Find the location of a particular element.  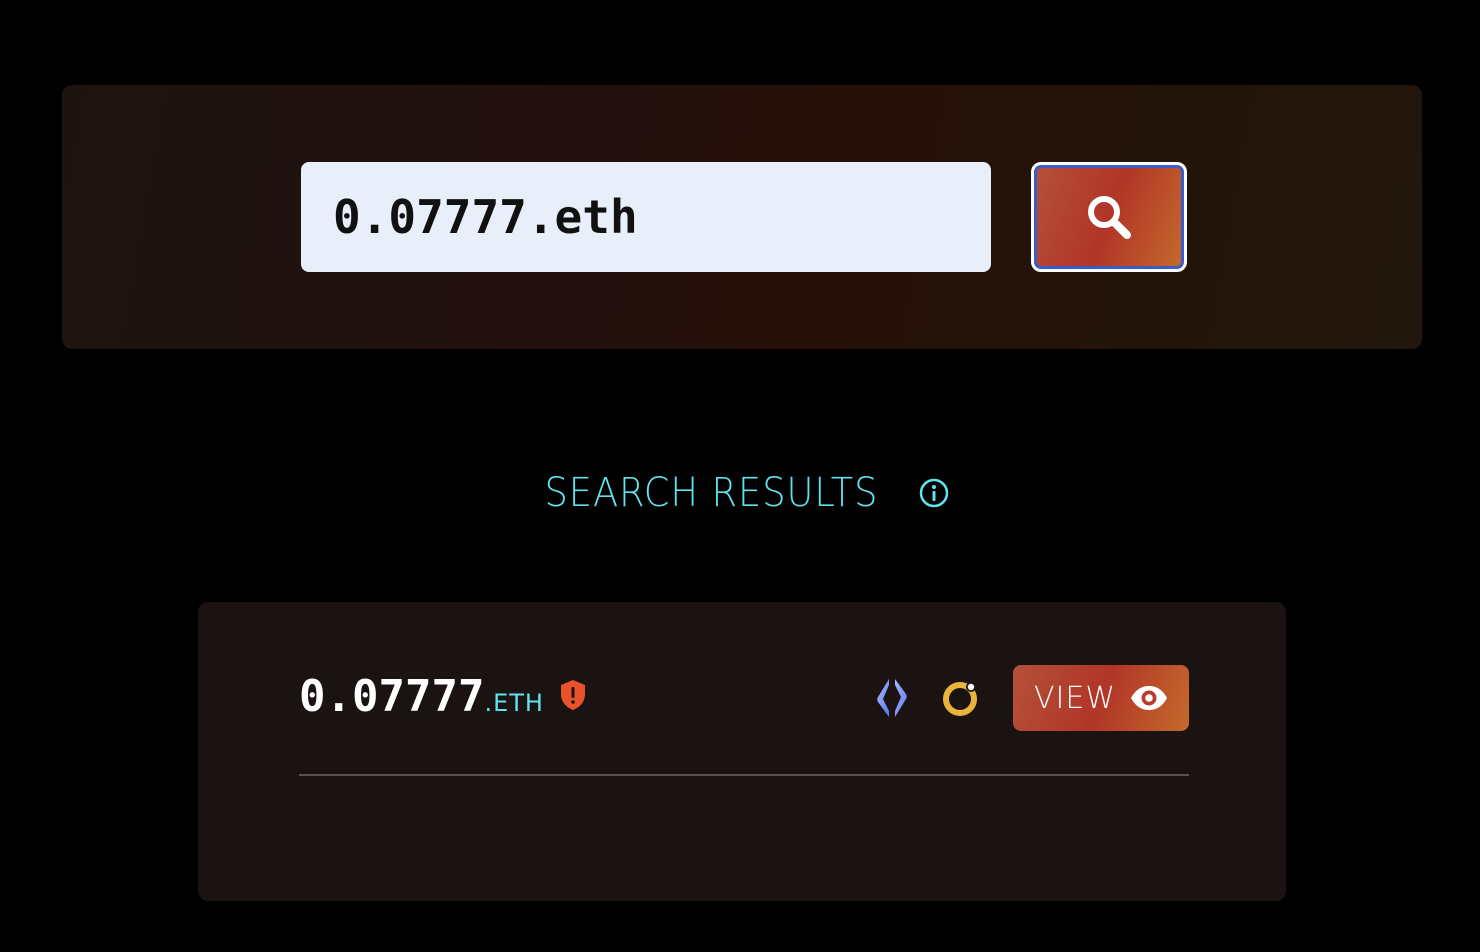

search-button is located at coordinates (1109, 217).